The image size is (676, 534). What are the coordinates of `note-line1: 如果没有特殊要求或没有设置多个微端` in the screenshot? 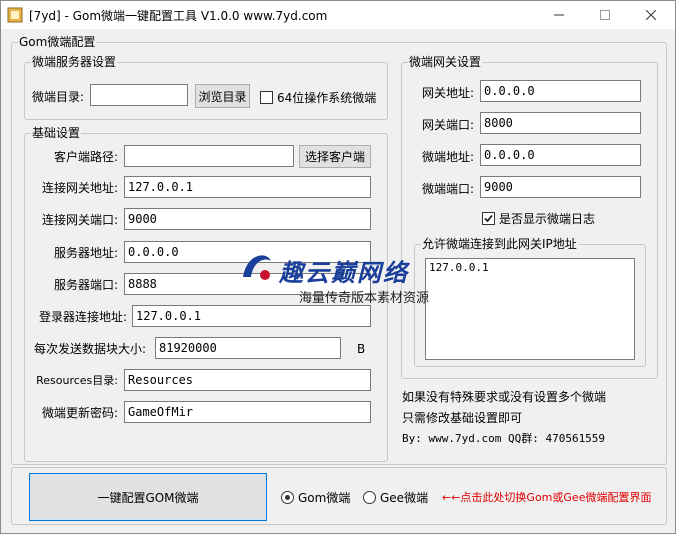 It's located at (504, 397).